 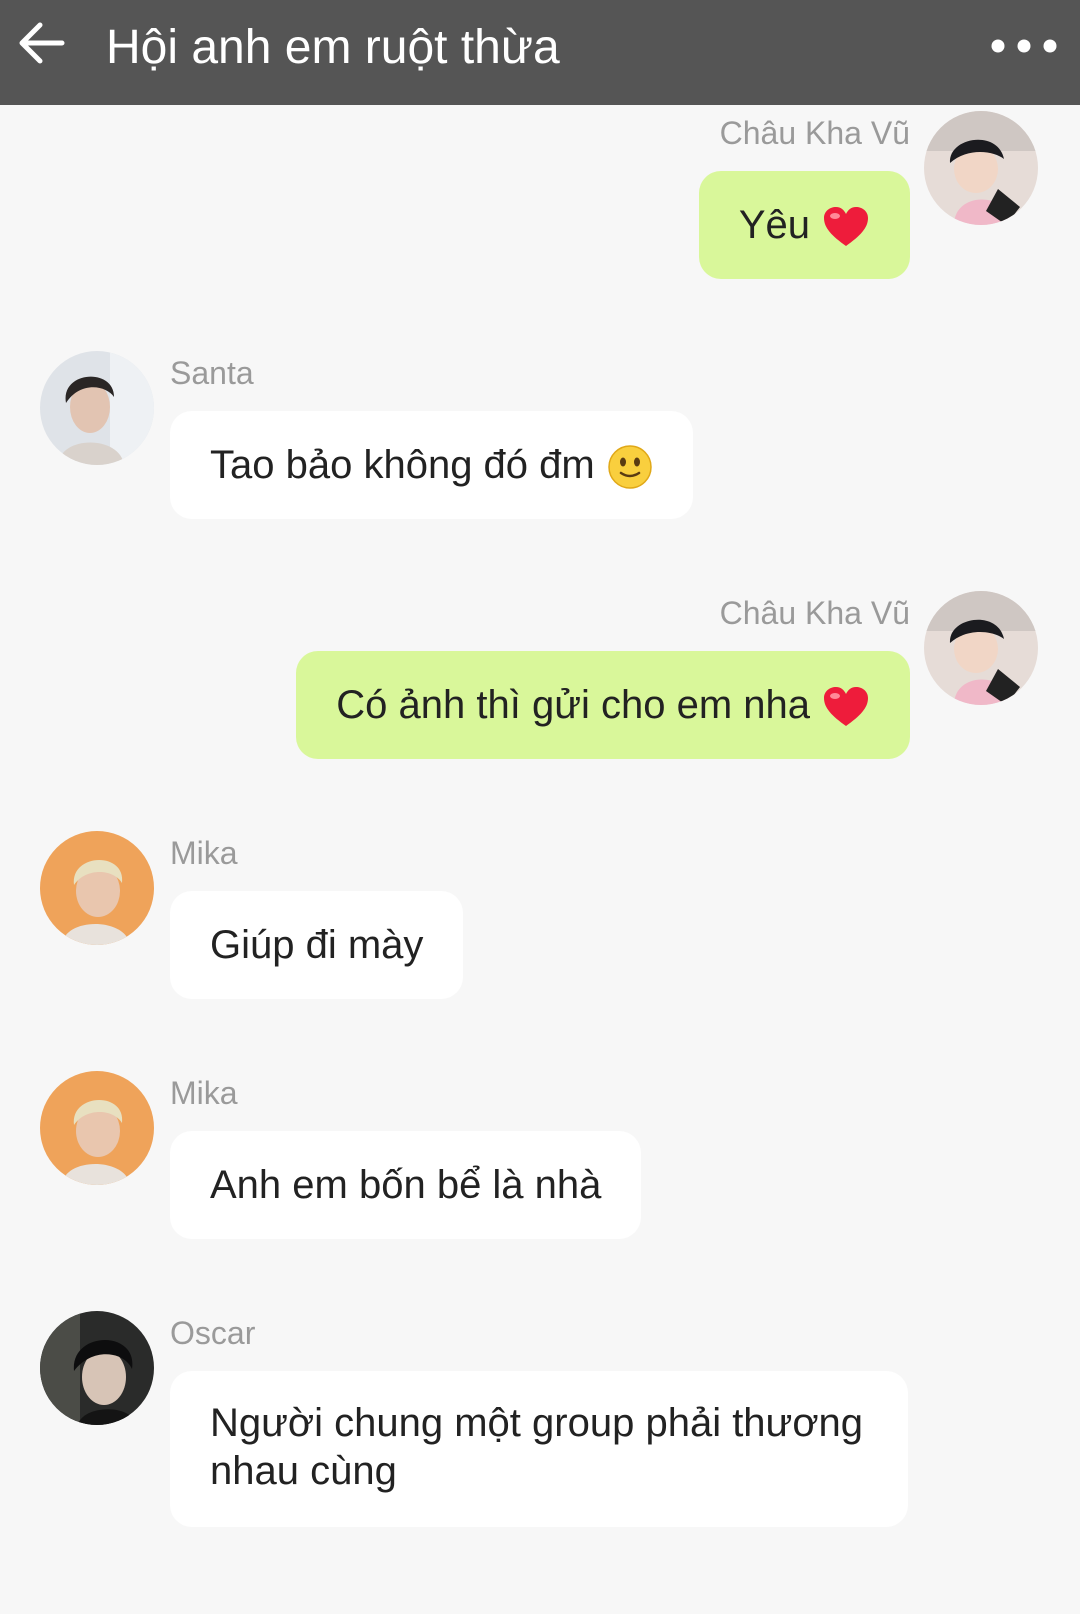 I want to click on message-text: Giúp đi mày, so click(x=317, y=945).